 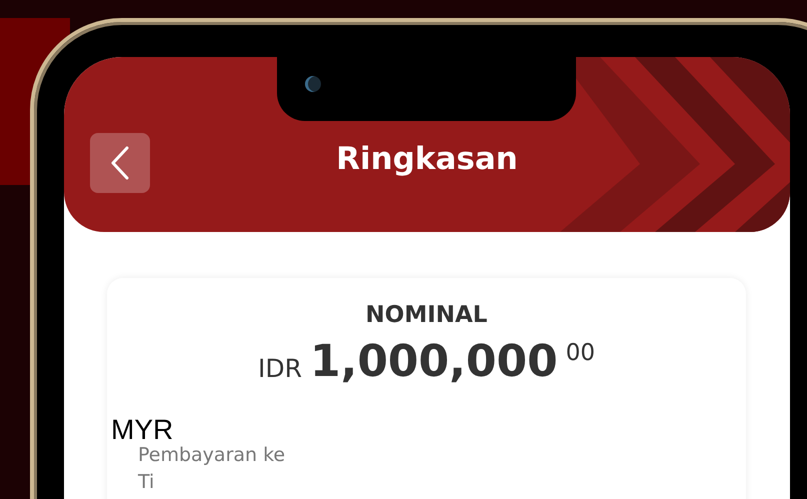 I want to click on currency-code: IDR, so click(x=280, y=368).